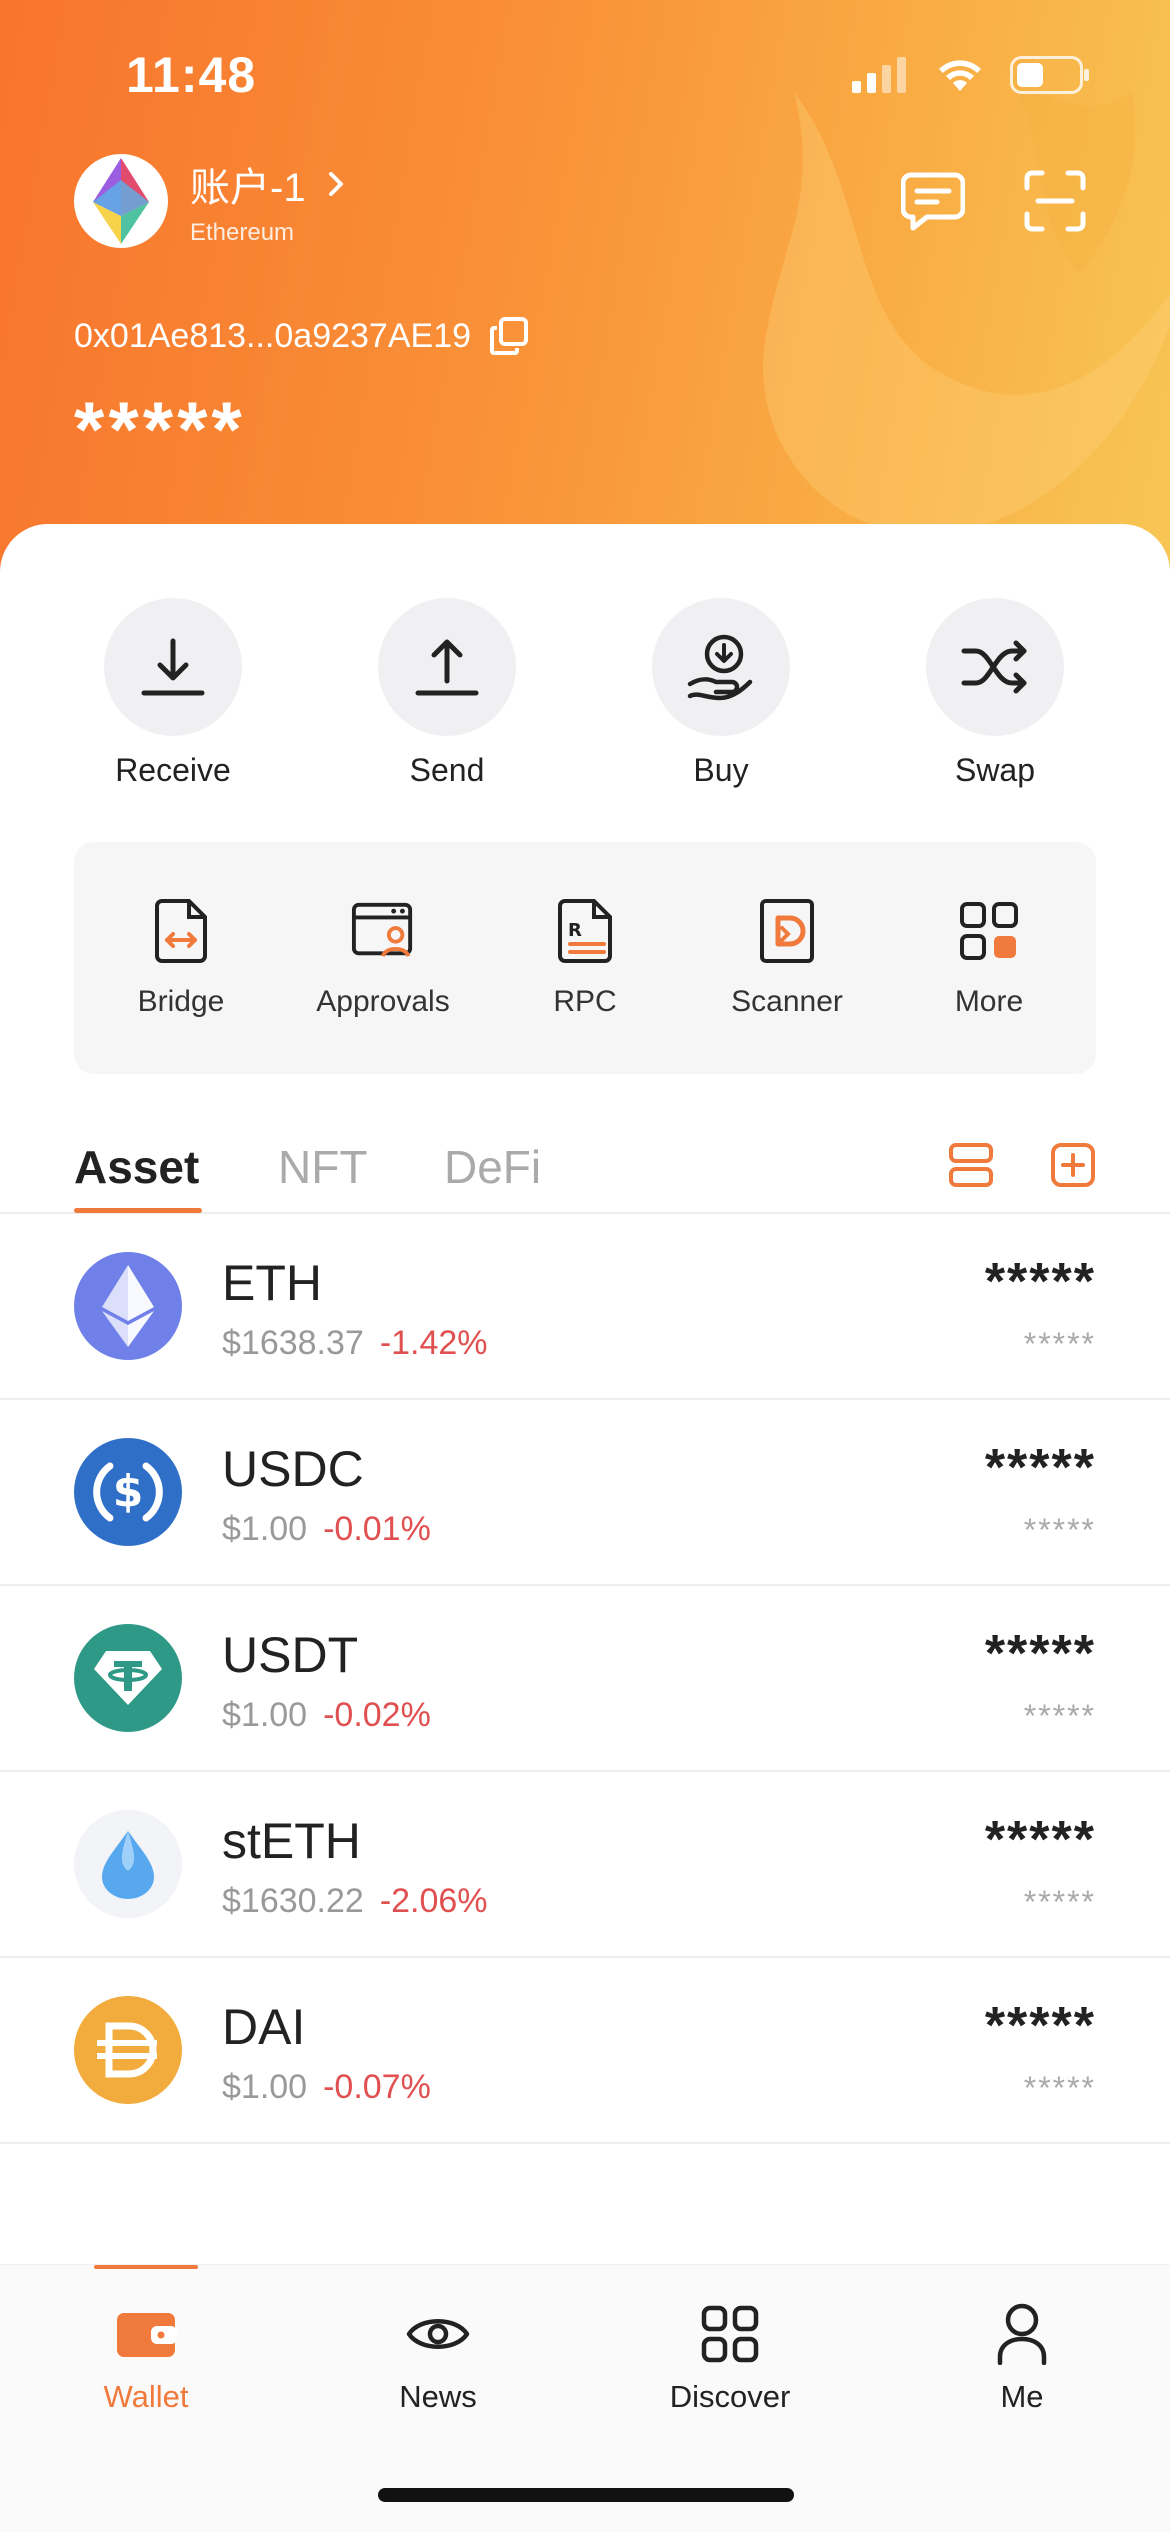  I want to click on nav-news: News, so click(438, 2340).